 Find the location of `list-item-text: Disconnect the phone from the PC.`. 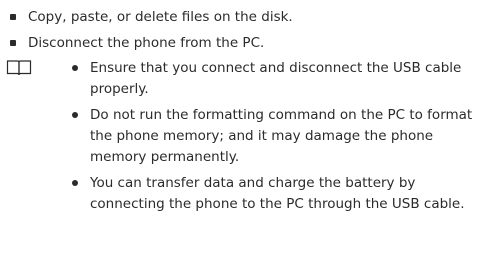

list-item-text: Disconnect the phone from the PC. is located at coordinates (146, 43).